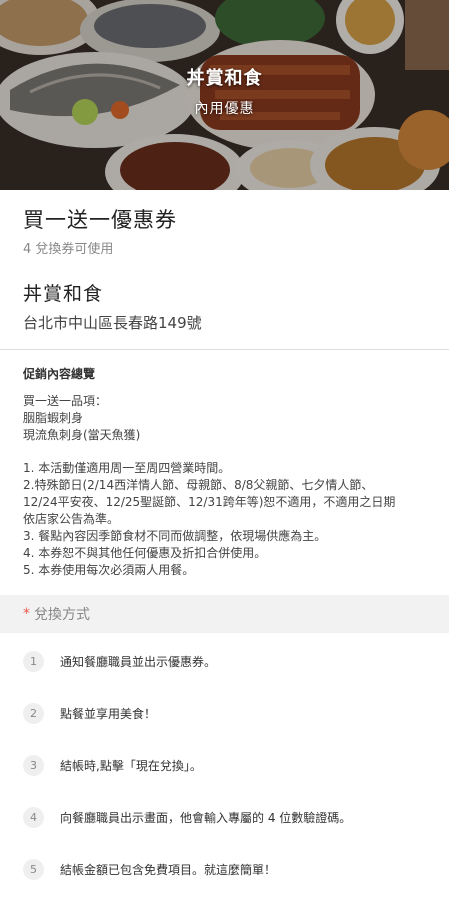 This screenshot has height=910, width=449. Describe the element at coordinates (224, 109) in the screenshot. I see `hero-subtitle: 內用優惠` at that location.